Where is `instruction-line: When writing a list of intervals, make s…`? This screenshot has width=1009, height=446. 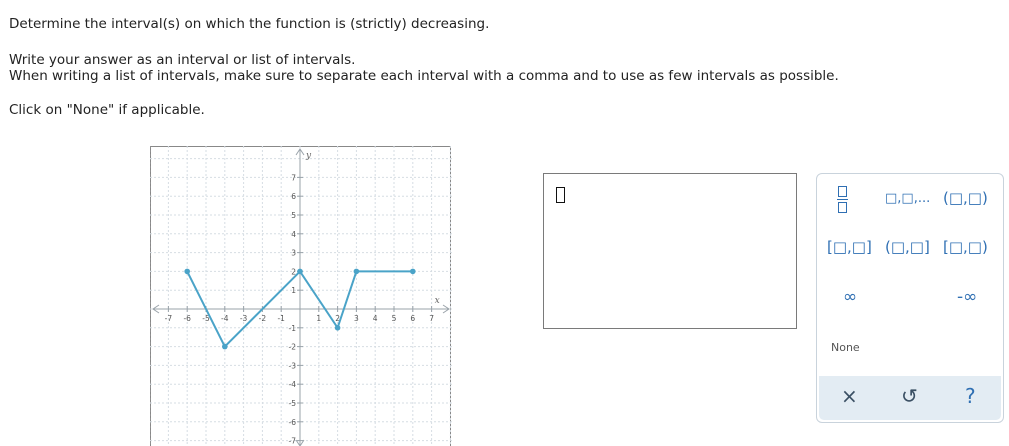 instruction-line: When writing a list of intervals, make s… is located at coordinates (424, 76).